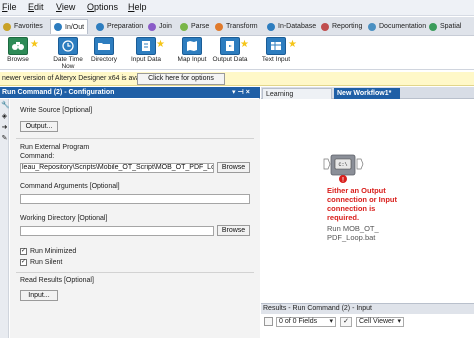 The image size is (474, 338). I want to click on preparation-icon, so click(100, 26).